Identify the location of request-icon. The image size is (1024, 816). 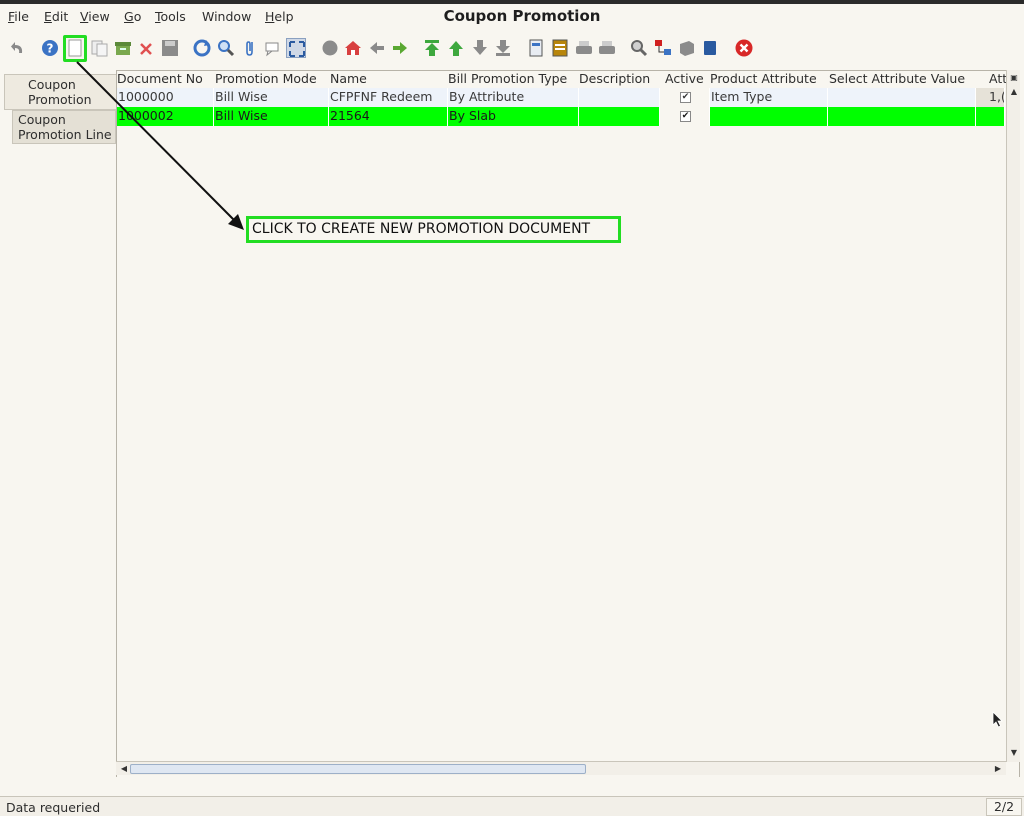
(710, 48).